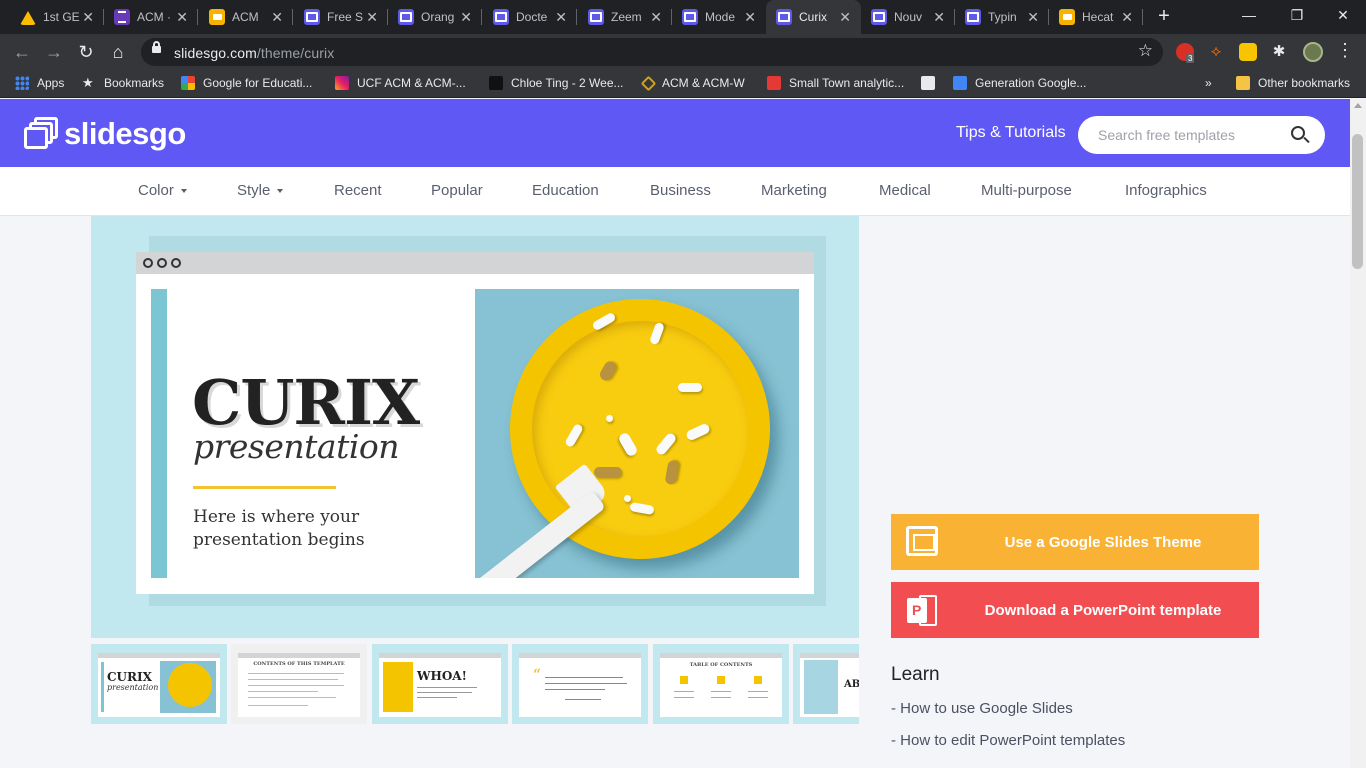 The image size is (1366, 768). Describe the element at coordinates (1345, 50) in the screenshot. I see `browser-menu-icon: ⋮` at that location.